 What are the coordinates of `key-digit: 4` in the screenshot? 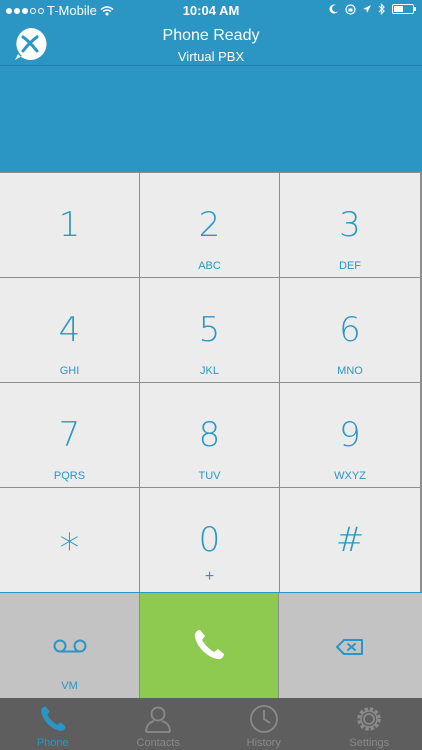 It's located at (69, 330).